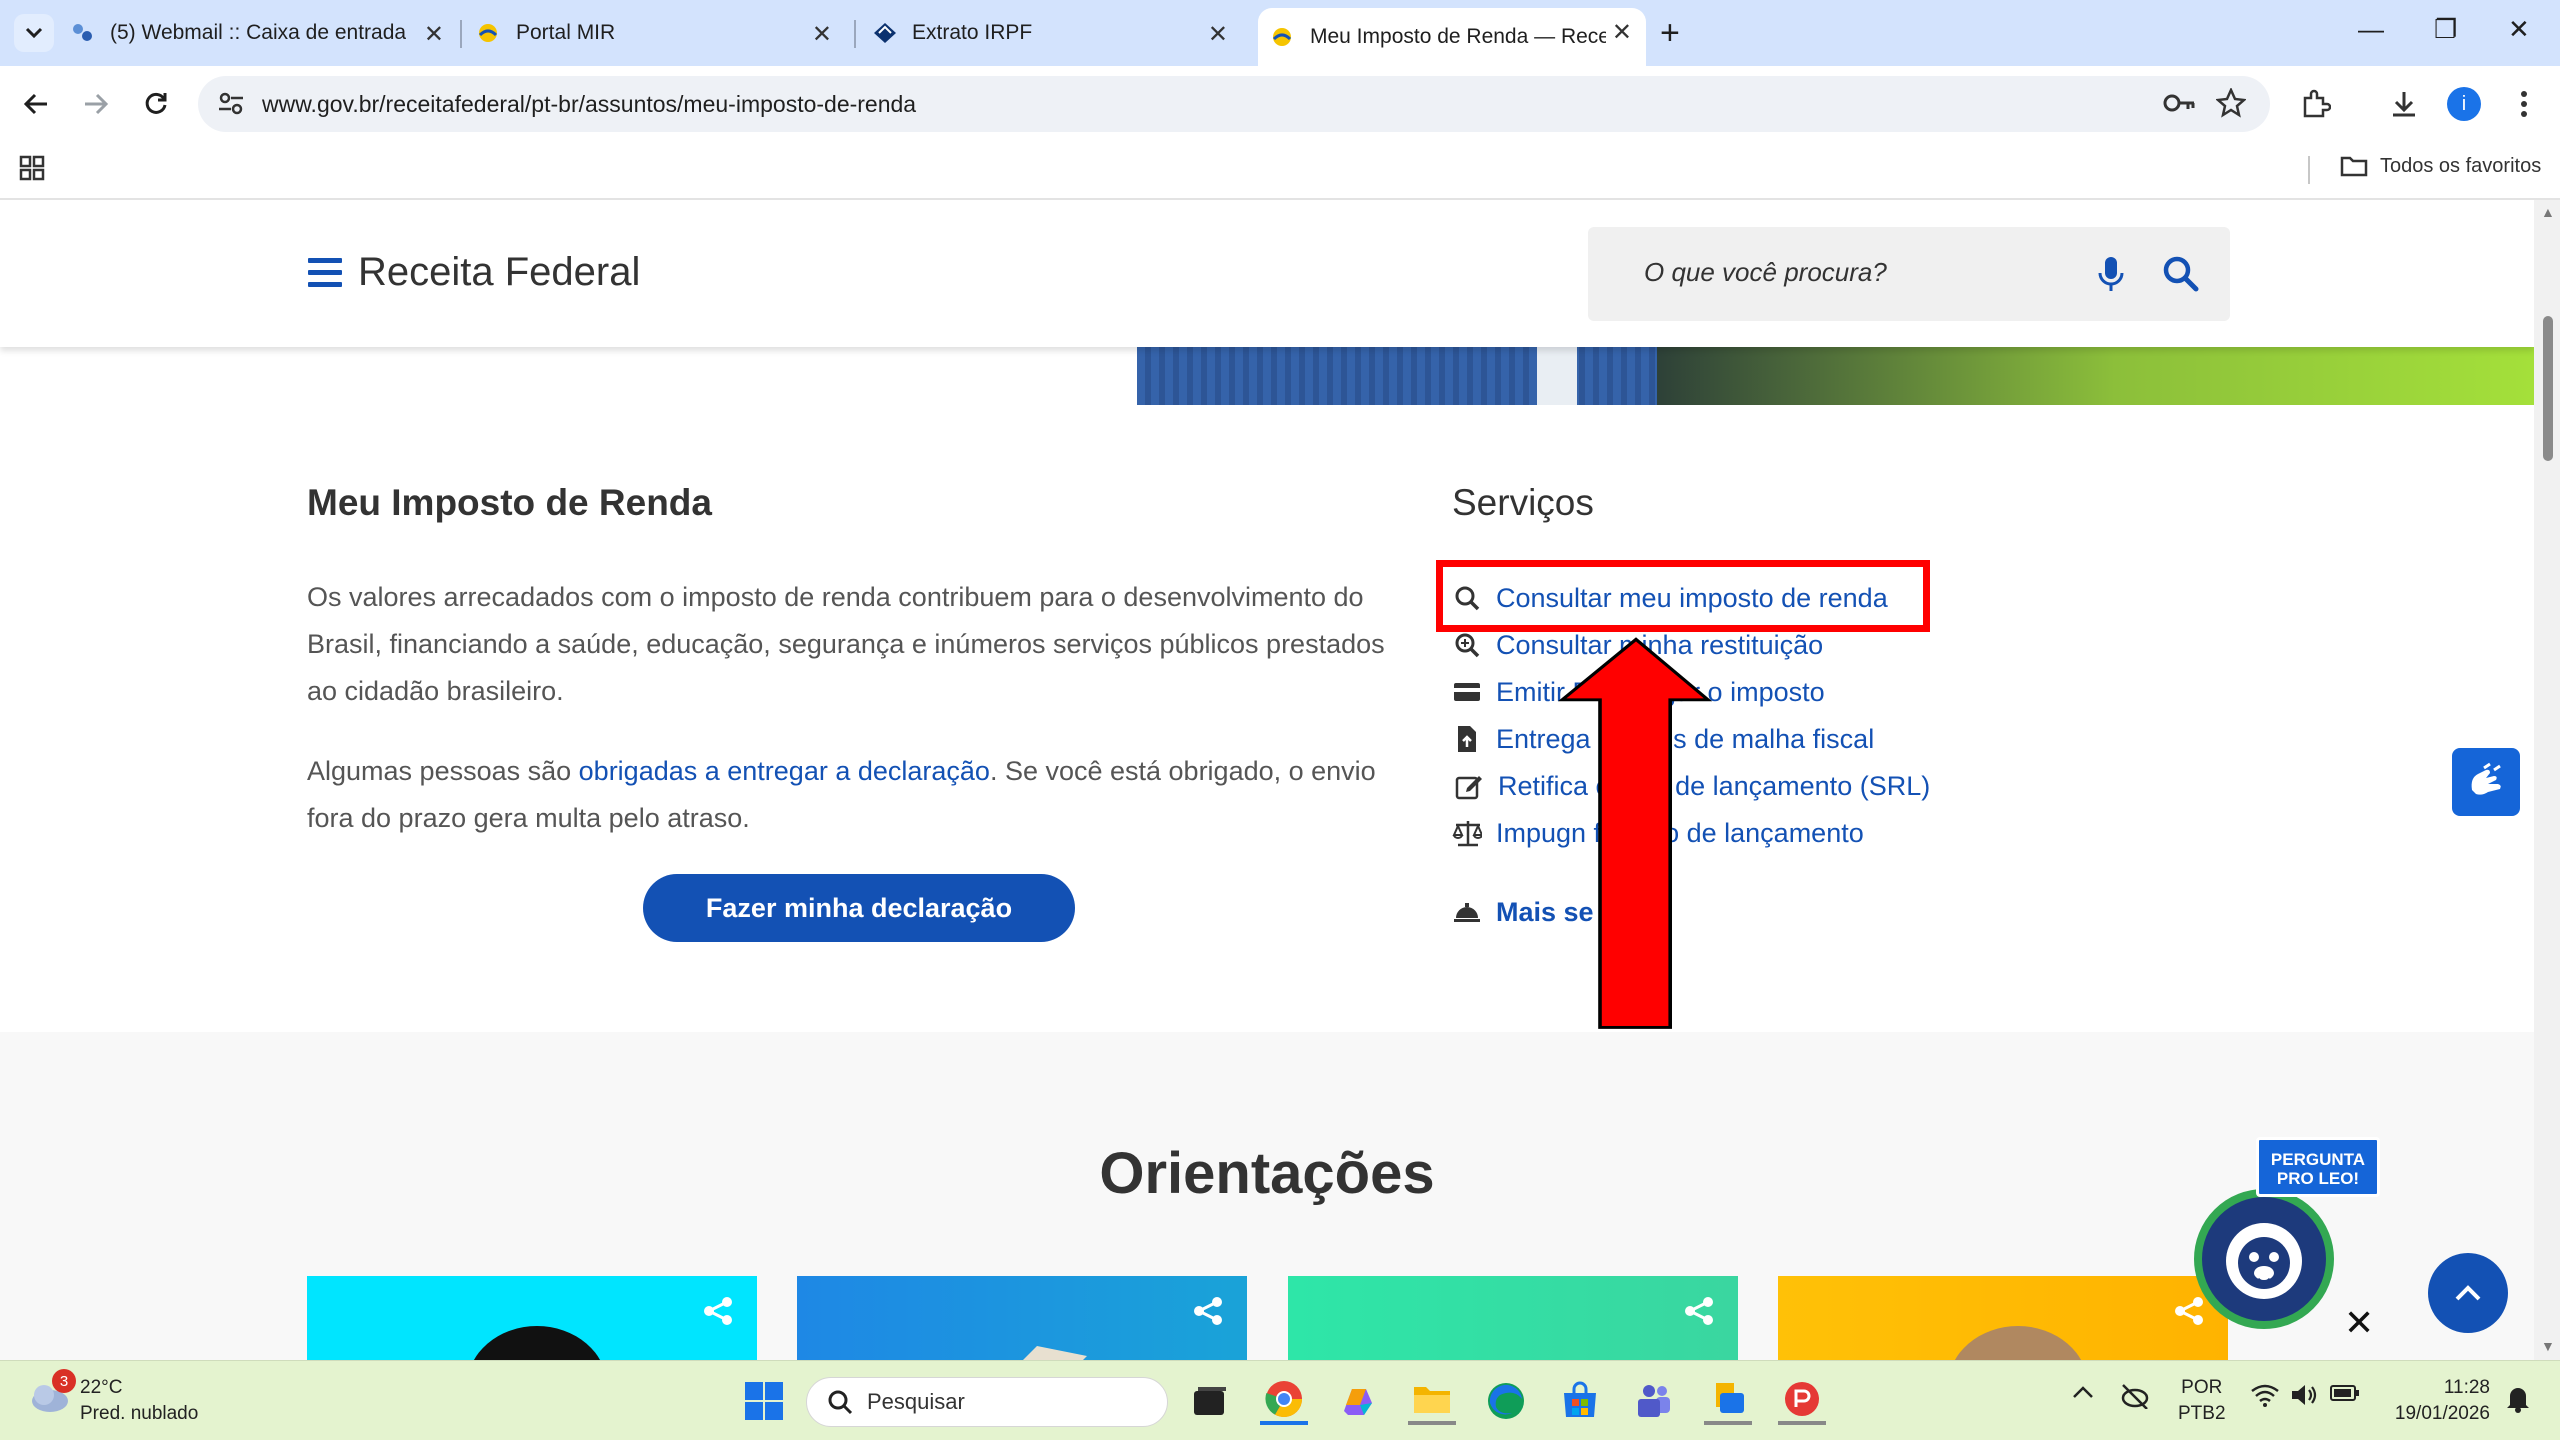 This screenshot has height=1440, width=2560. Describe the element at coordinates (2445, 29) in the screenshot. I see `restore-button: ❐` at that location.